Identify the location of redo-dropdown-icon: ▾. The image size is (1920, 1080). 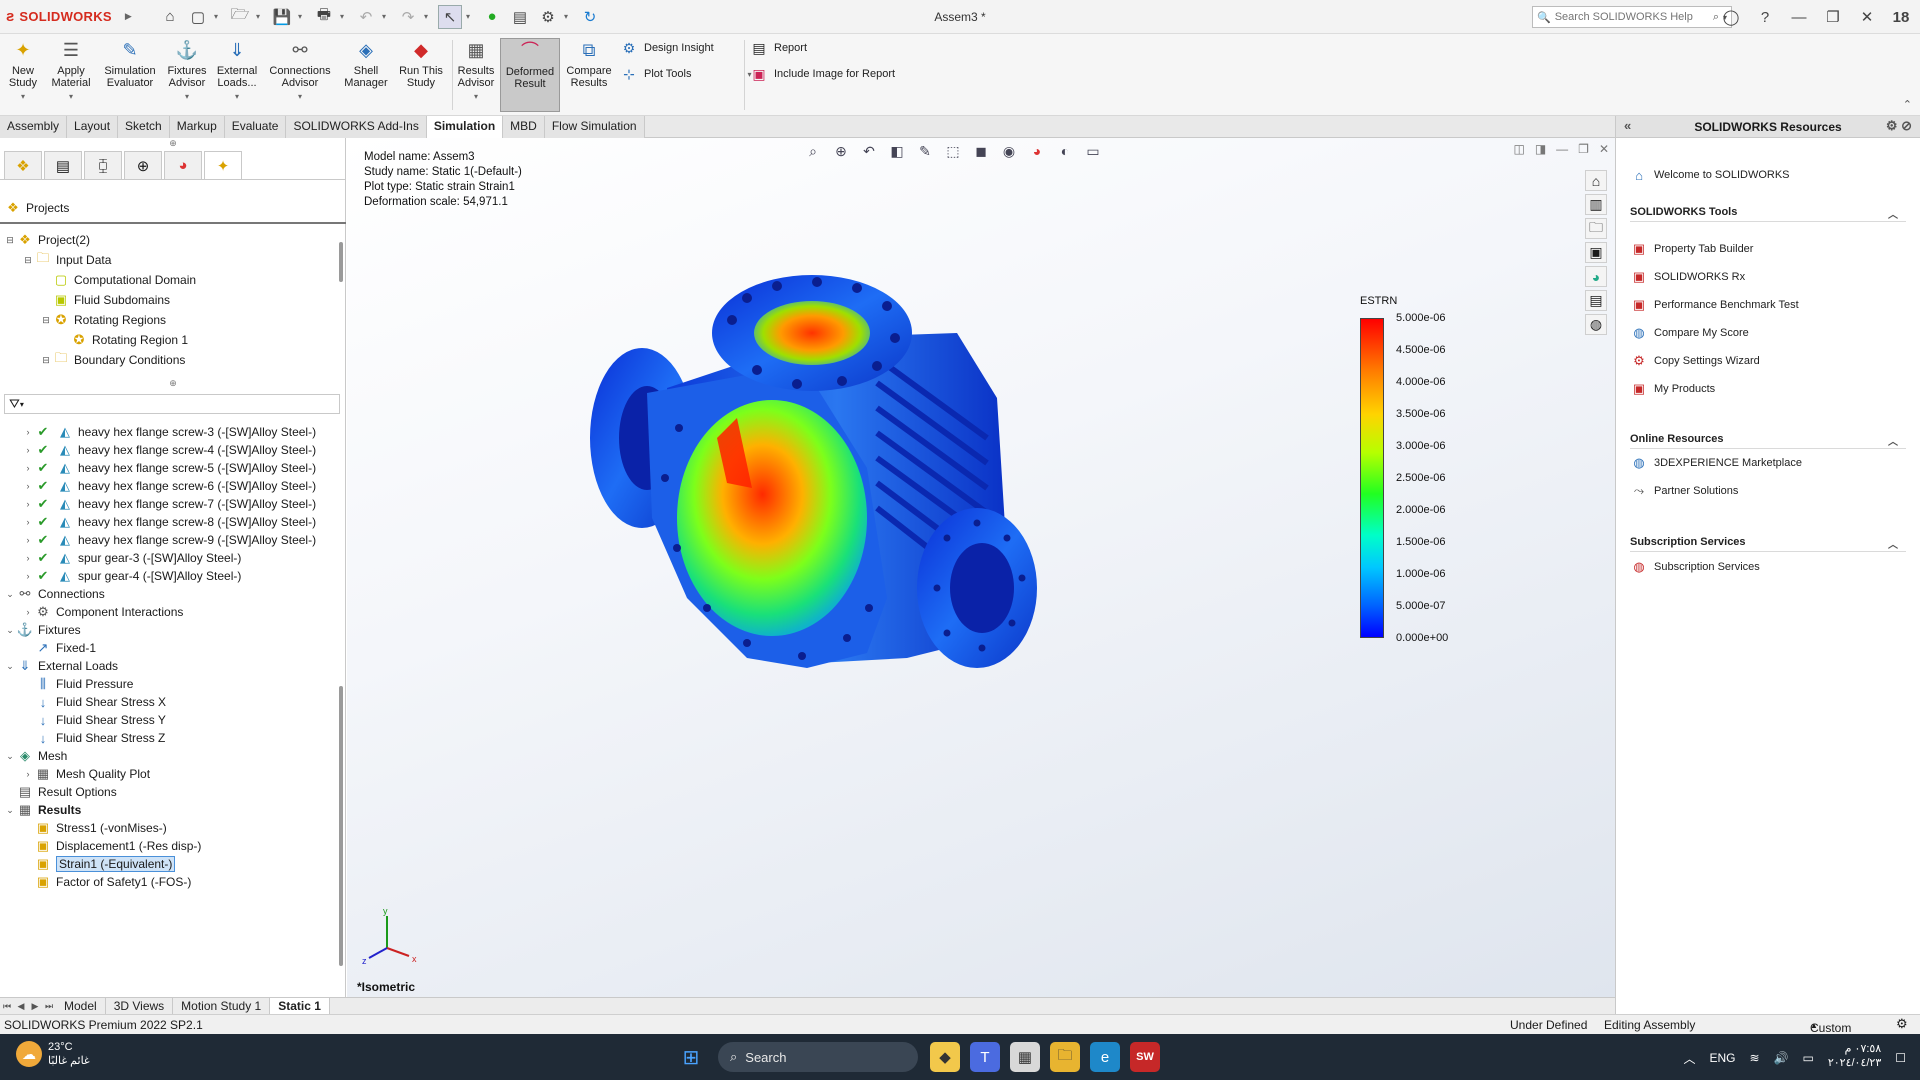
(429, 16).